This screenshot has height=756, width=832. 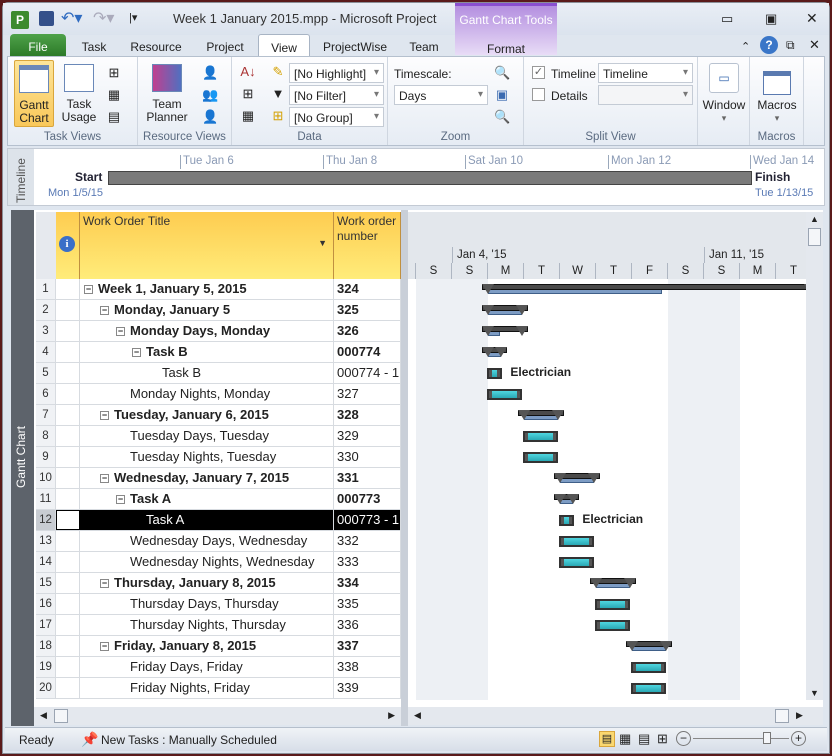 I want to click on team-planner-shortcut-icon: ▤, so click(x=644, y=739).